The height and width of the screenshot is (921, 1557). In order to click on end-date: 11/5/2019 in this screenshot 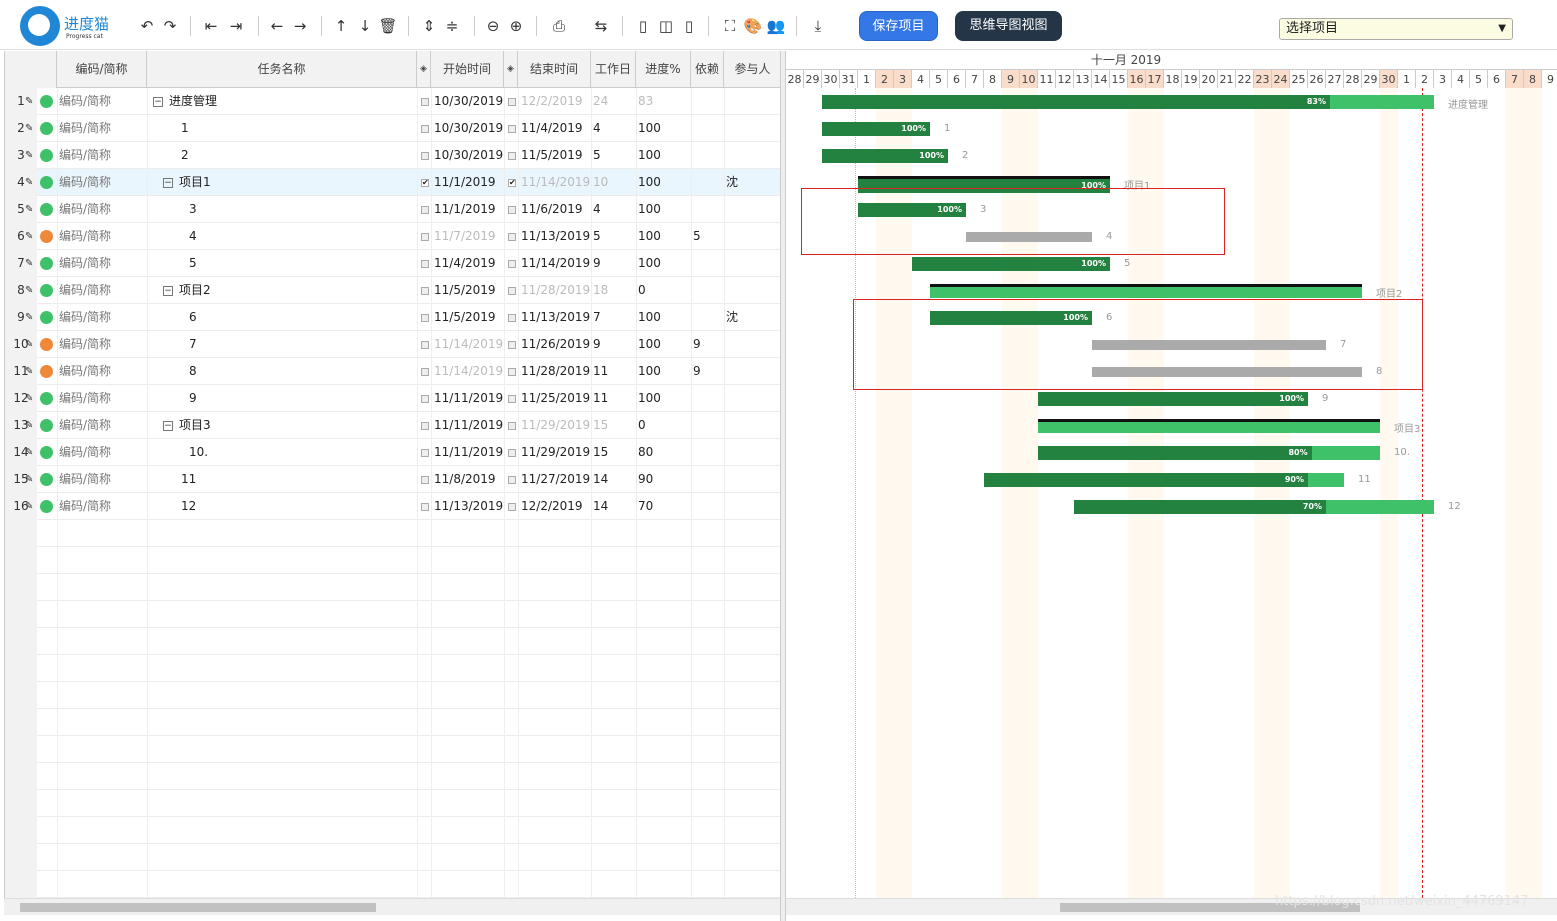, I will do `click(552, 155)`.